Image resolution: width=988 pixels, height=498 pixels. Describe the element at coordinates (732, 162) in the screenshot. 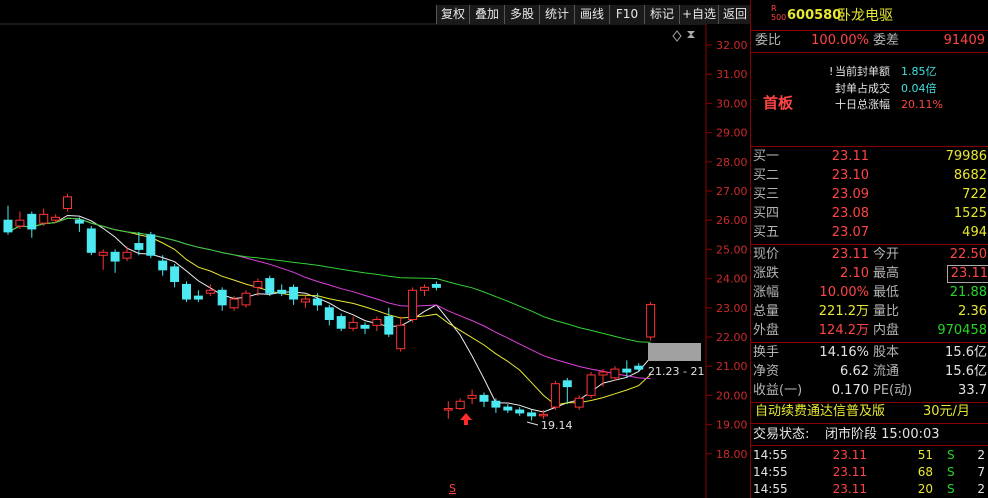

I see `price-axis-label: 28.00` at that location.